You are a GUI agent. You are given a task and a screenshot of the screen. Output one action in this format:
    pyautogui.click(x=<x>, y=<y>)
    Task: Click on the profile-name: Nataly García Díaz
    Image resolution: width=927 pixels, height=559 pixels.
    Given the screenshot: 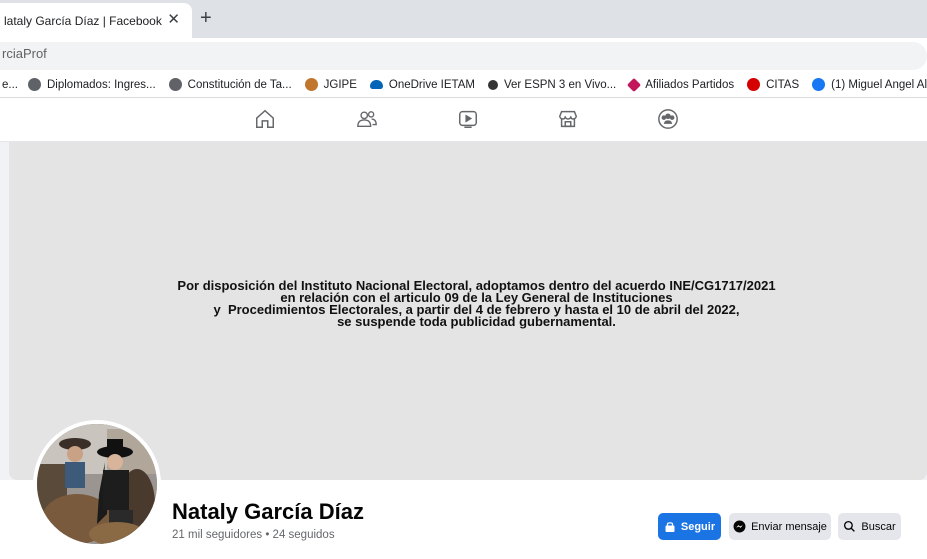 What is the action you would take?
    pyautogui.click(x=268, y=511)
    